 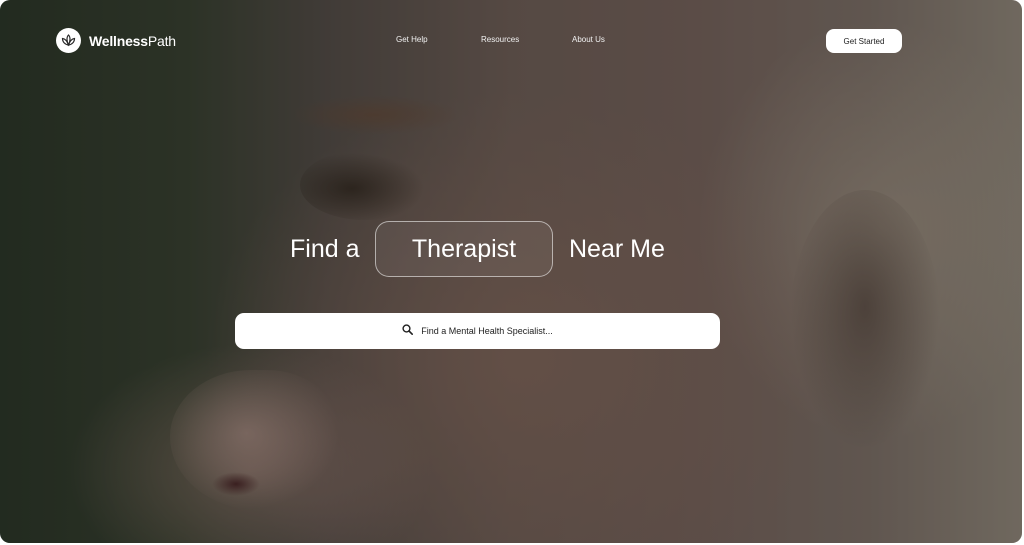 I want to click on headline-highlight-pill: Therapist, so click(x=464, y=249).